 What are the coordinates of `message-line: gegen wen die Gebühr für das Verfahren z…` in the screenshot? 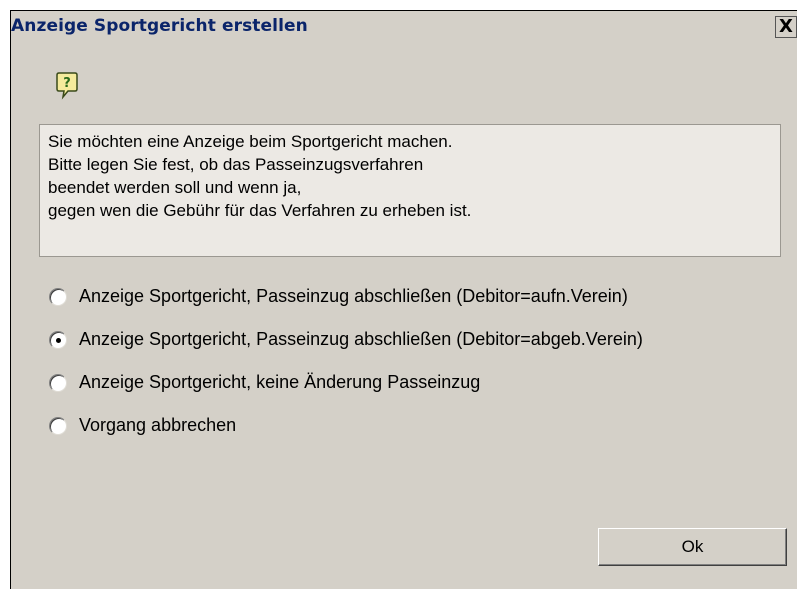 It's located at (260, 210).